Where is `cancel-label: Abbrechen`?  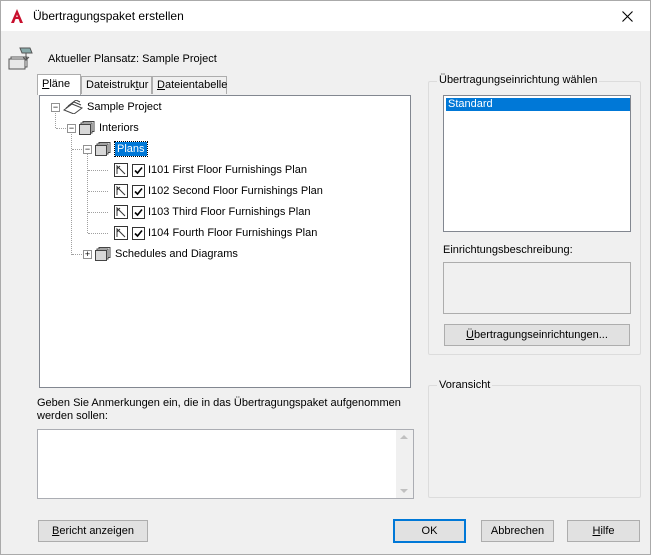
cancel-label: Abbrechen is located at coordinates (517, 531).